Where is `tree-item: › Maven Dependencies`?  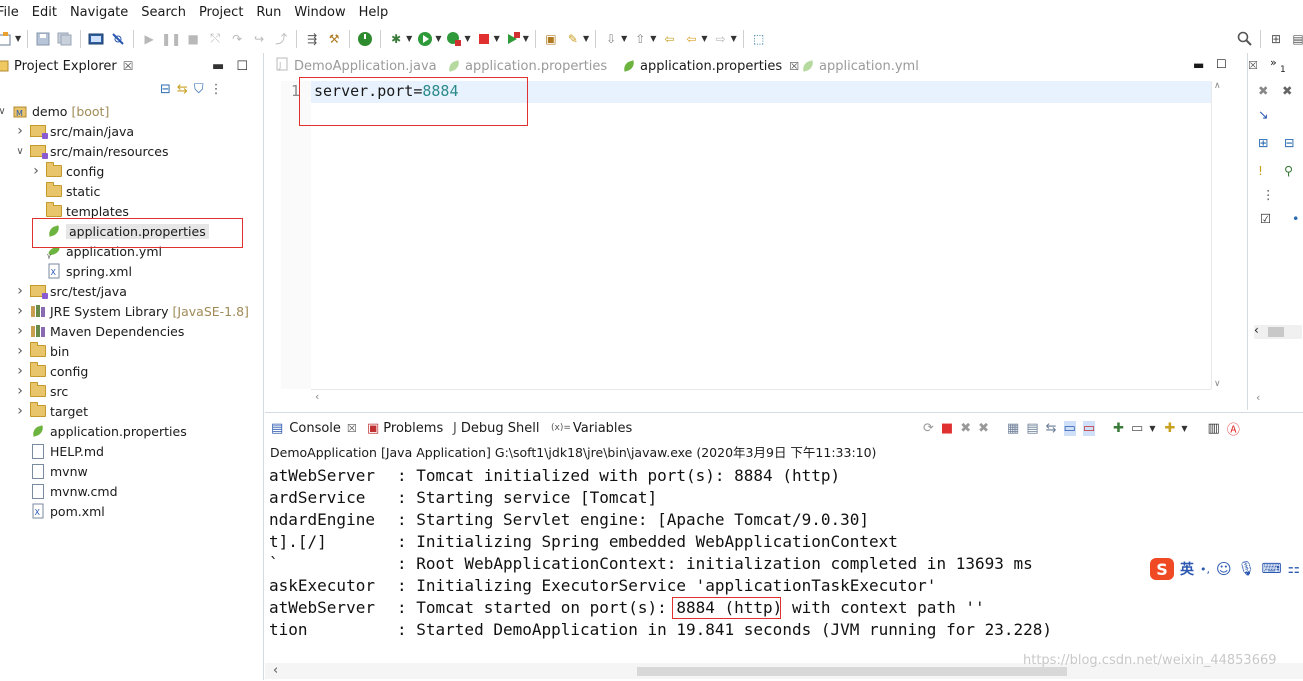 tree-item: › Maven Dependencies is located at coordinates (99, 331).